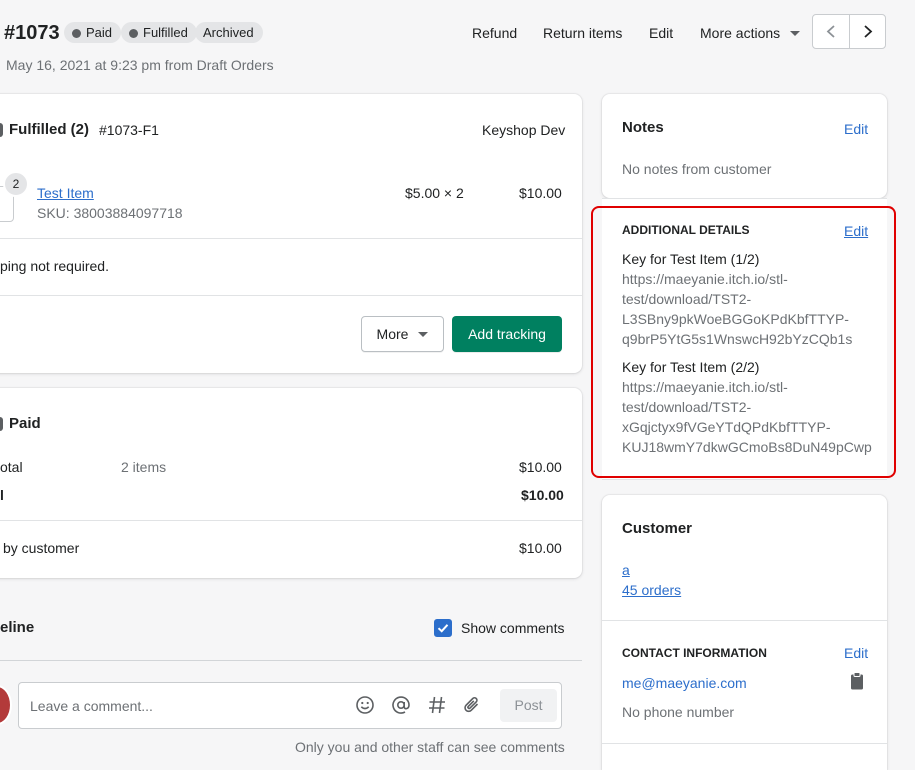 This screenshot has width=915, height=770. I want to click on add-tracking-button: Add tracking, so click(507, 334).